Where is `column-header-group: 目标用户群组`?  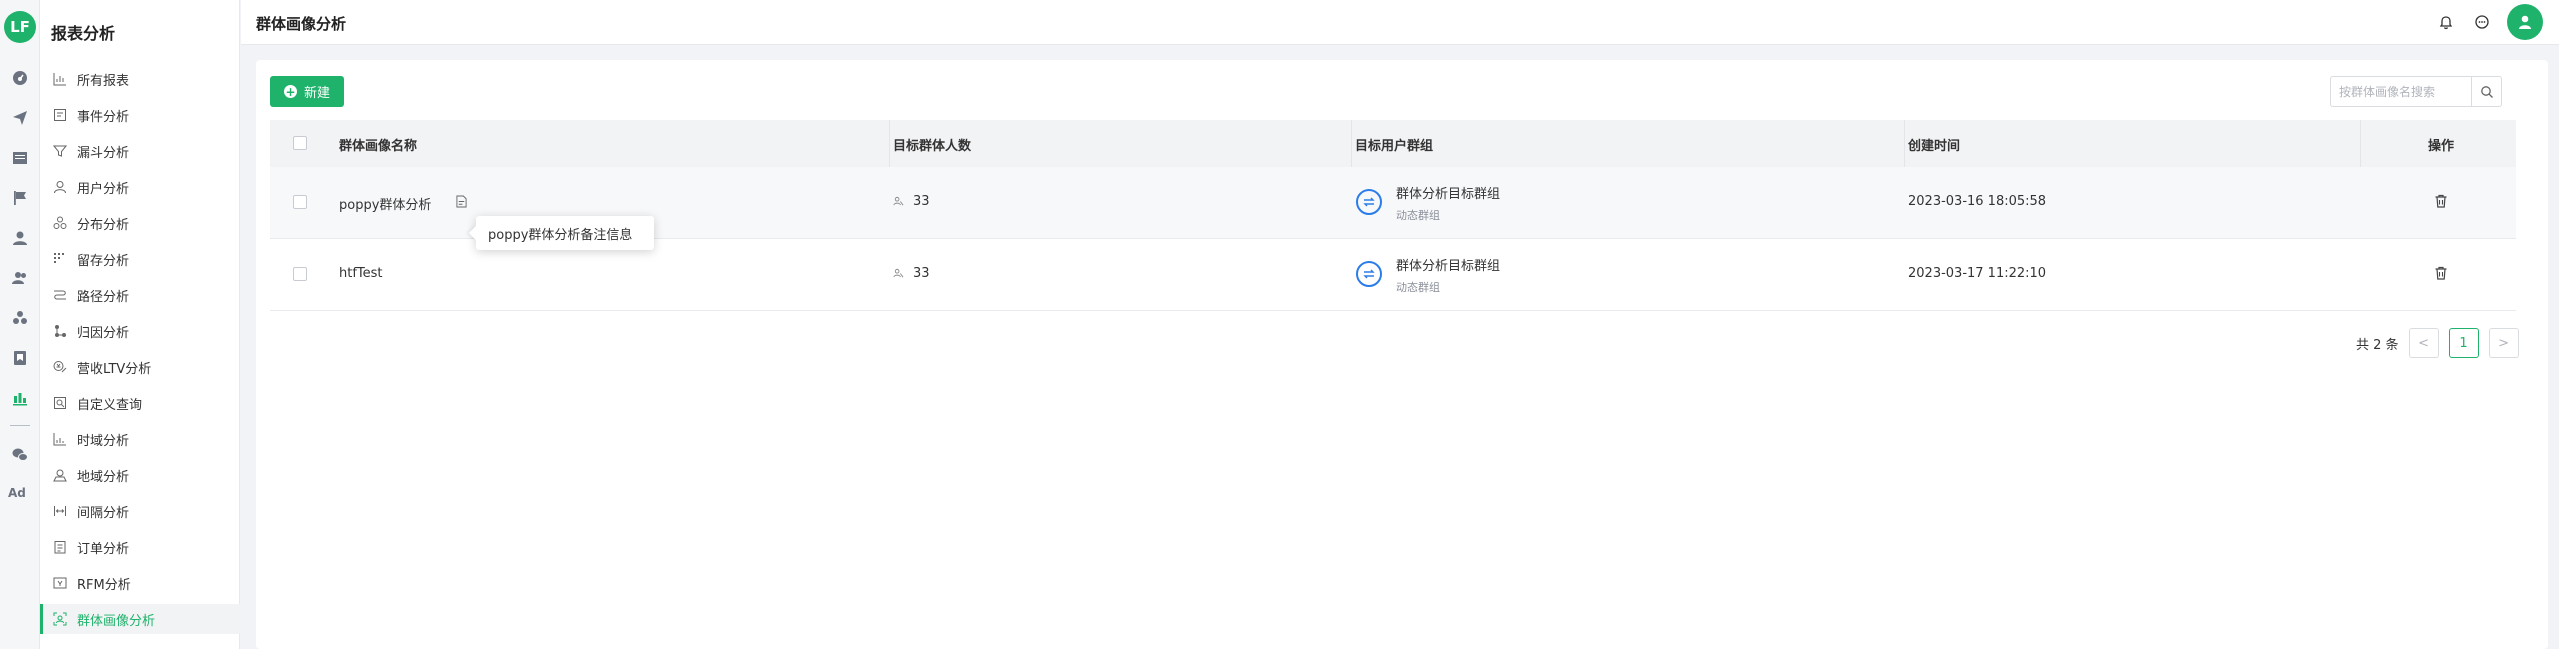 column-header-group: 目标用户群组 is located at coordinates (1394, 146).